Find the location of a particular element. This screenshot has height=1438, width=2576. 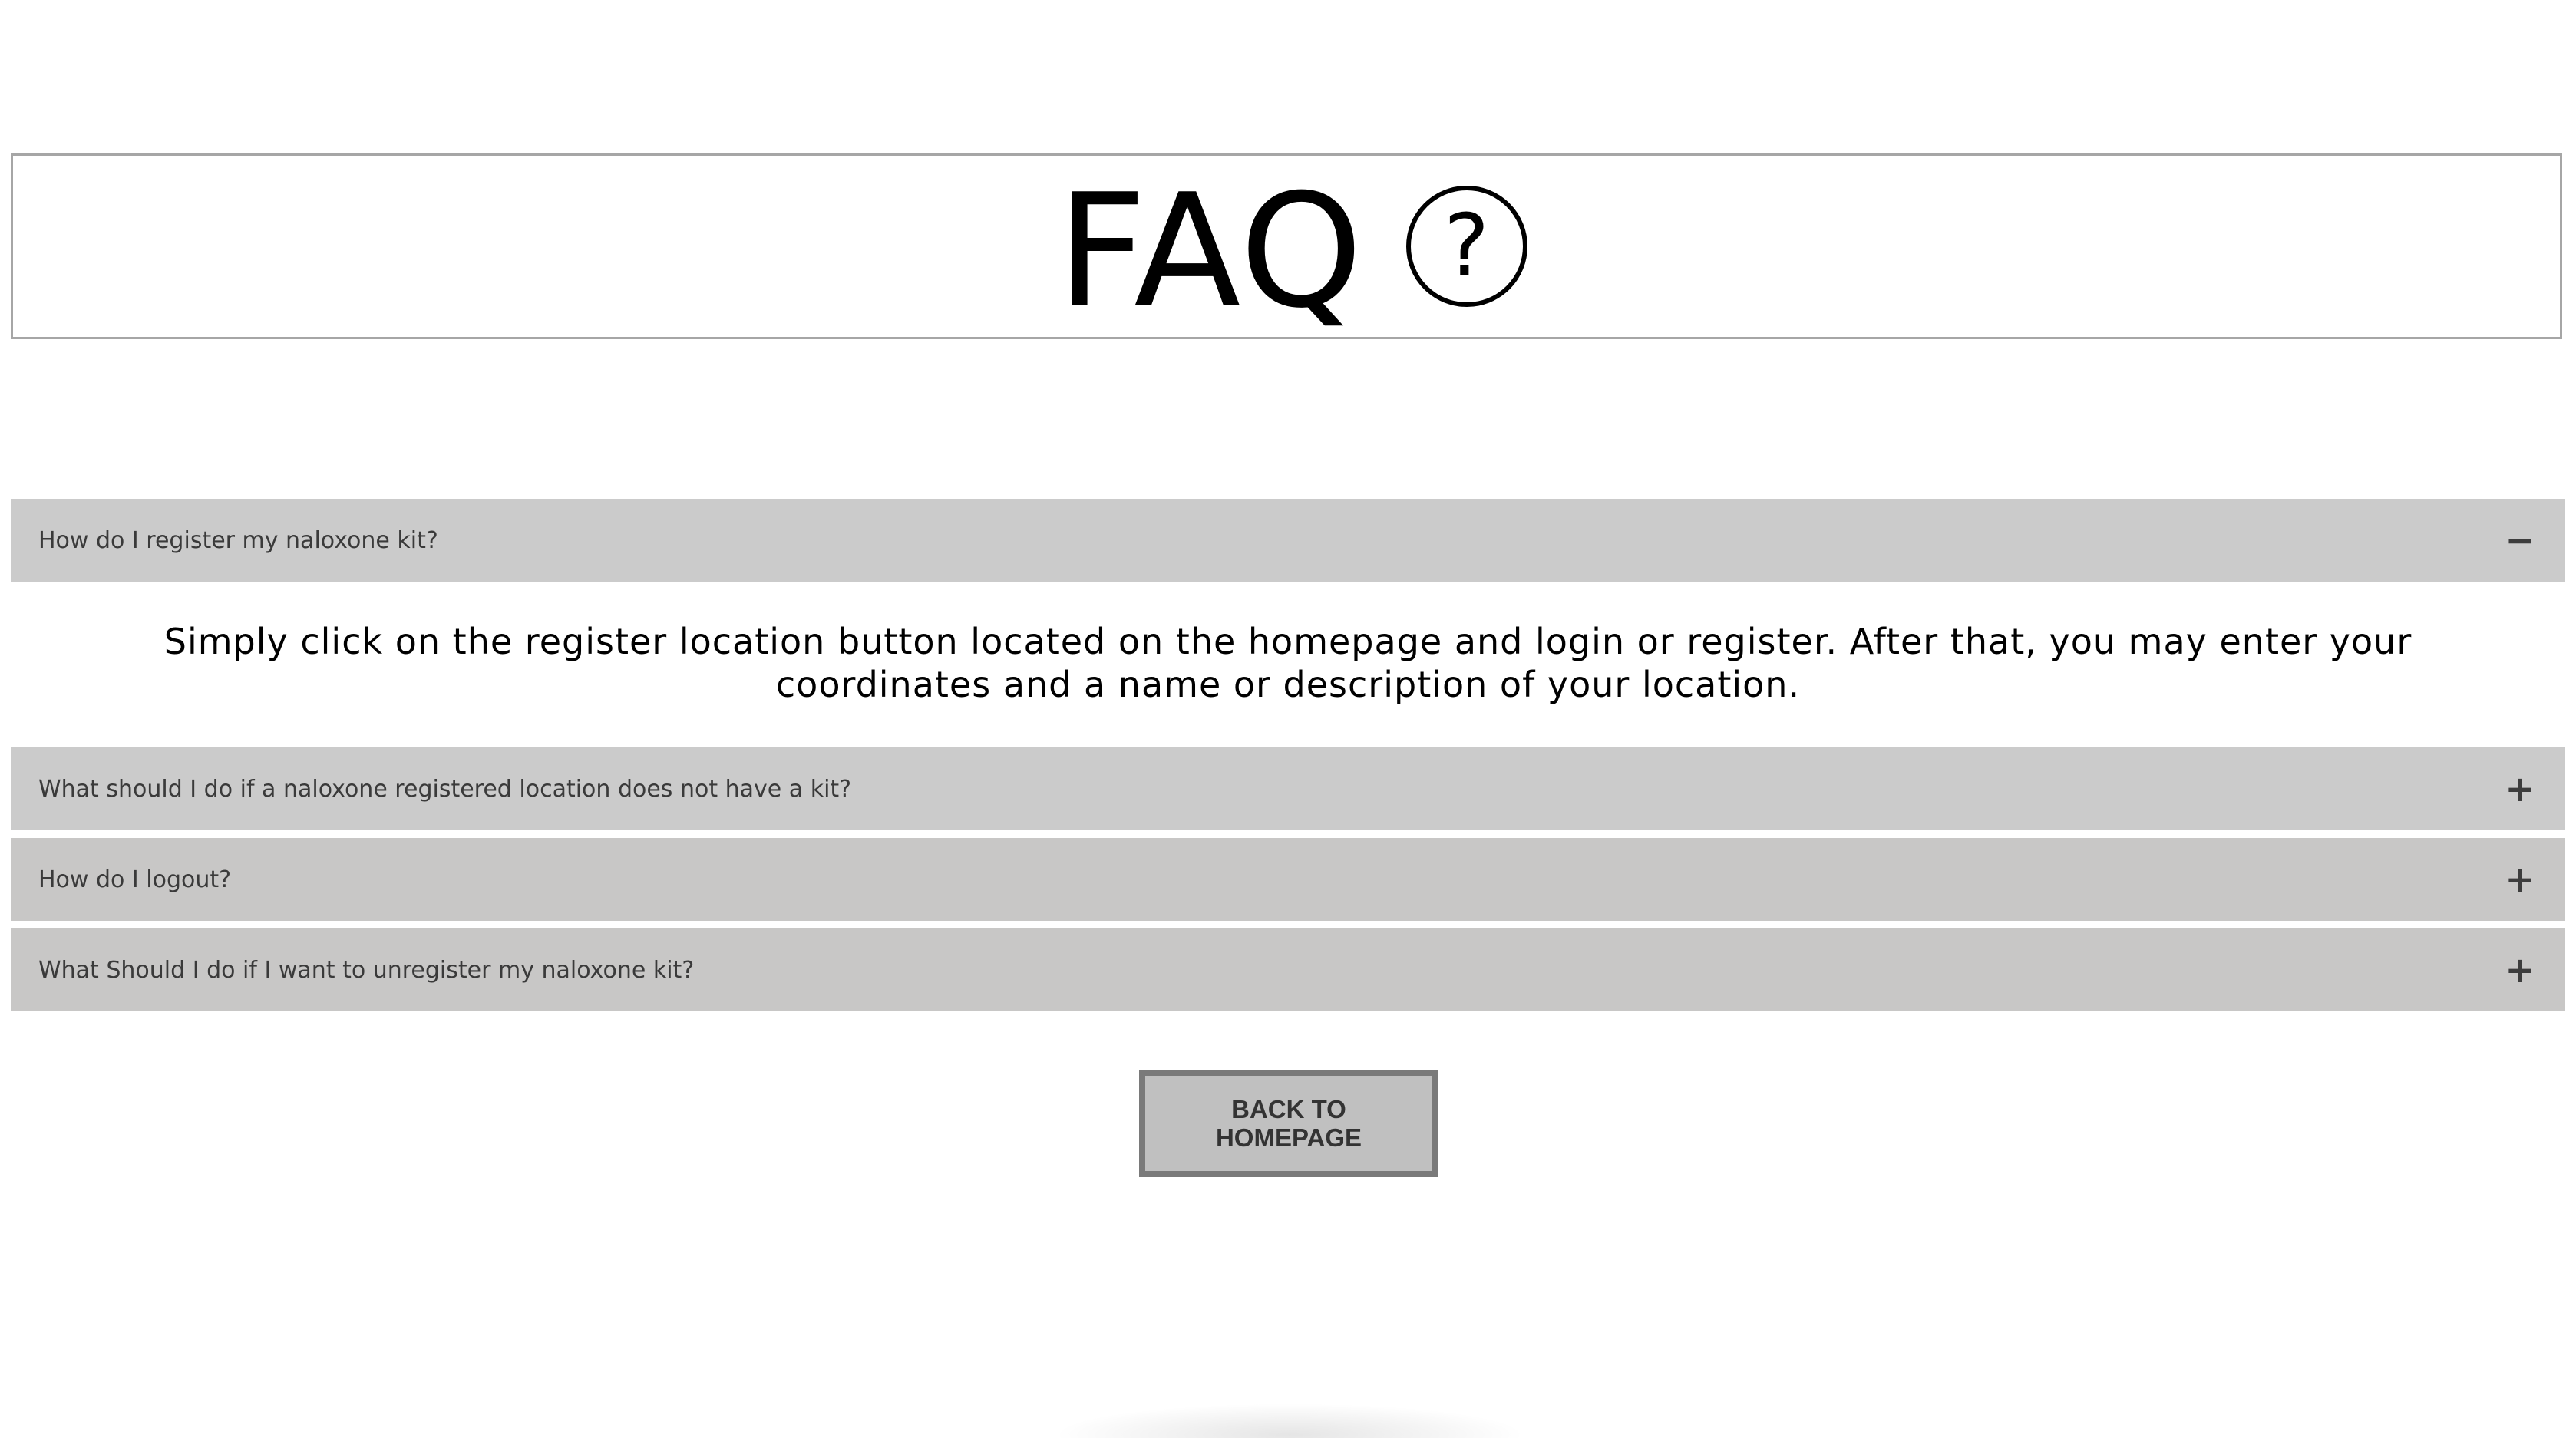

back-to-homepage-button: BACK TO HOMEPAGE is located at coordinates (1288, 1123).